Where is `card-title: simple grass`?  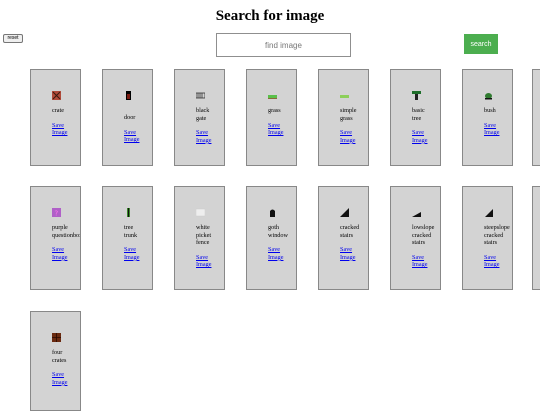 card-title: simple grass is located at coordinates (348, 114).